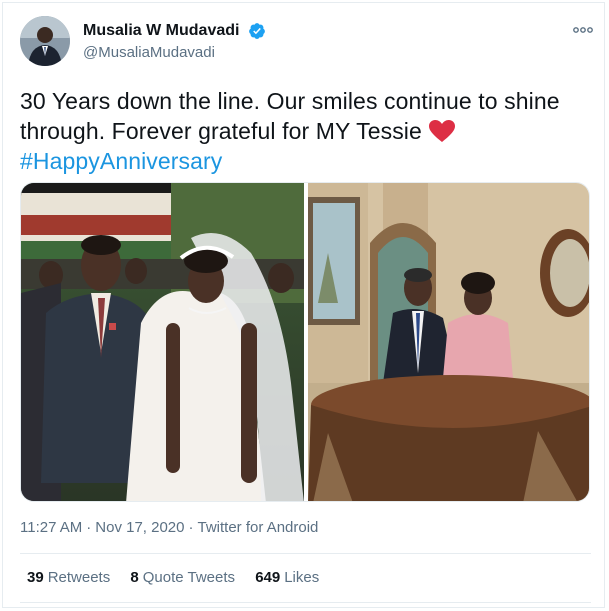 This screenshot has width=609, height=611. What do you see at coordinates (174, 53) in the screenshot?
I see `user-handle: @MusaliaMudavadi` at bounding box center [174, 53].